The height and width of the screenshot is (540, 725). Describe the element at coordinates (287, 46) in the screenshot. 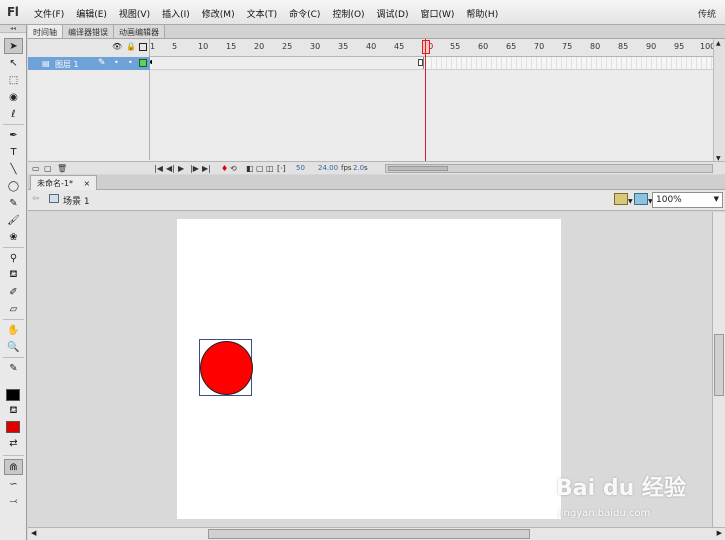

I see `frame-number: 25` at that location.